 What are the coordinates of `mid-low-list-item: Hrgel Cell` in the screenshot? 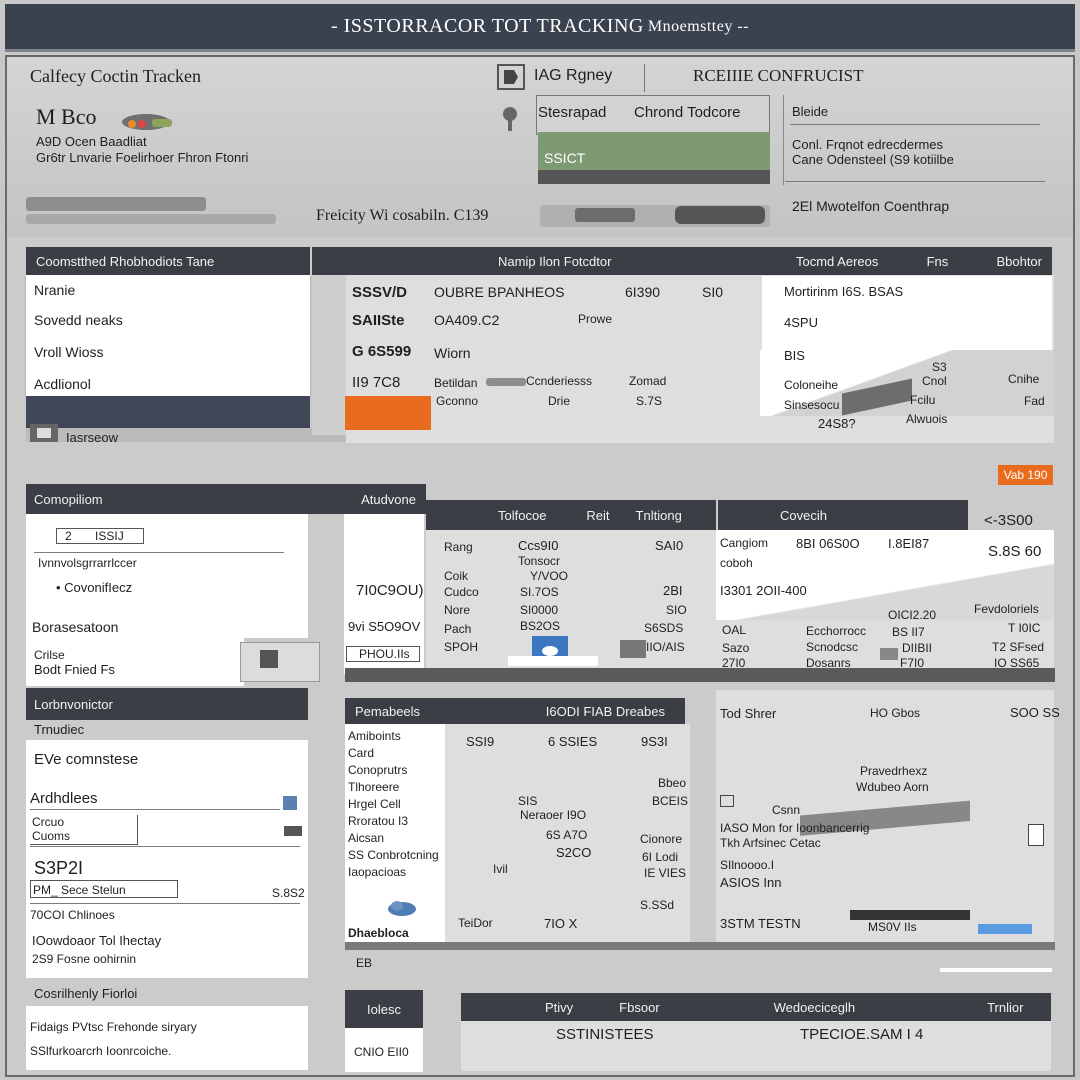 It's located at (393, 804).